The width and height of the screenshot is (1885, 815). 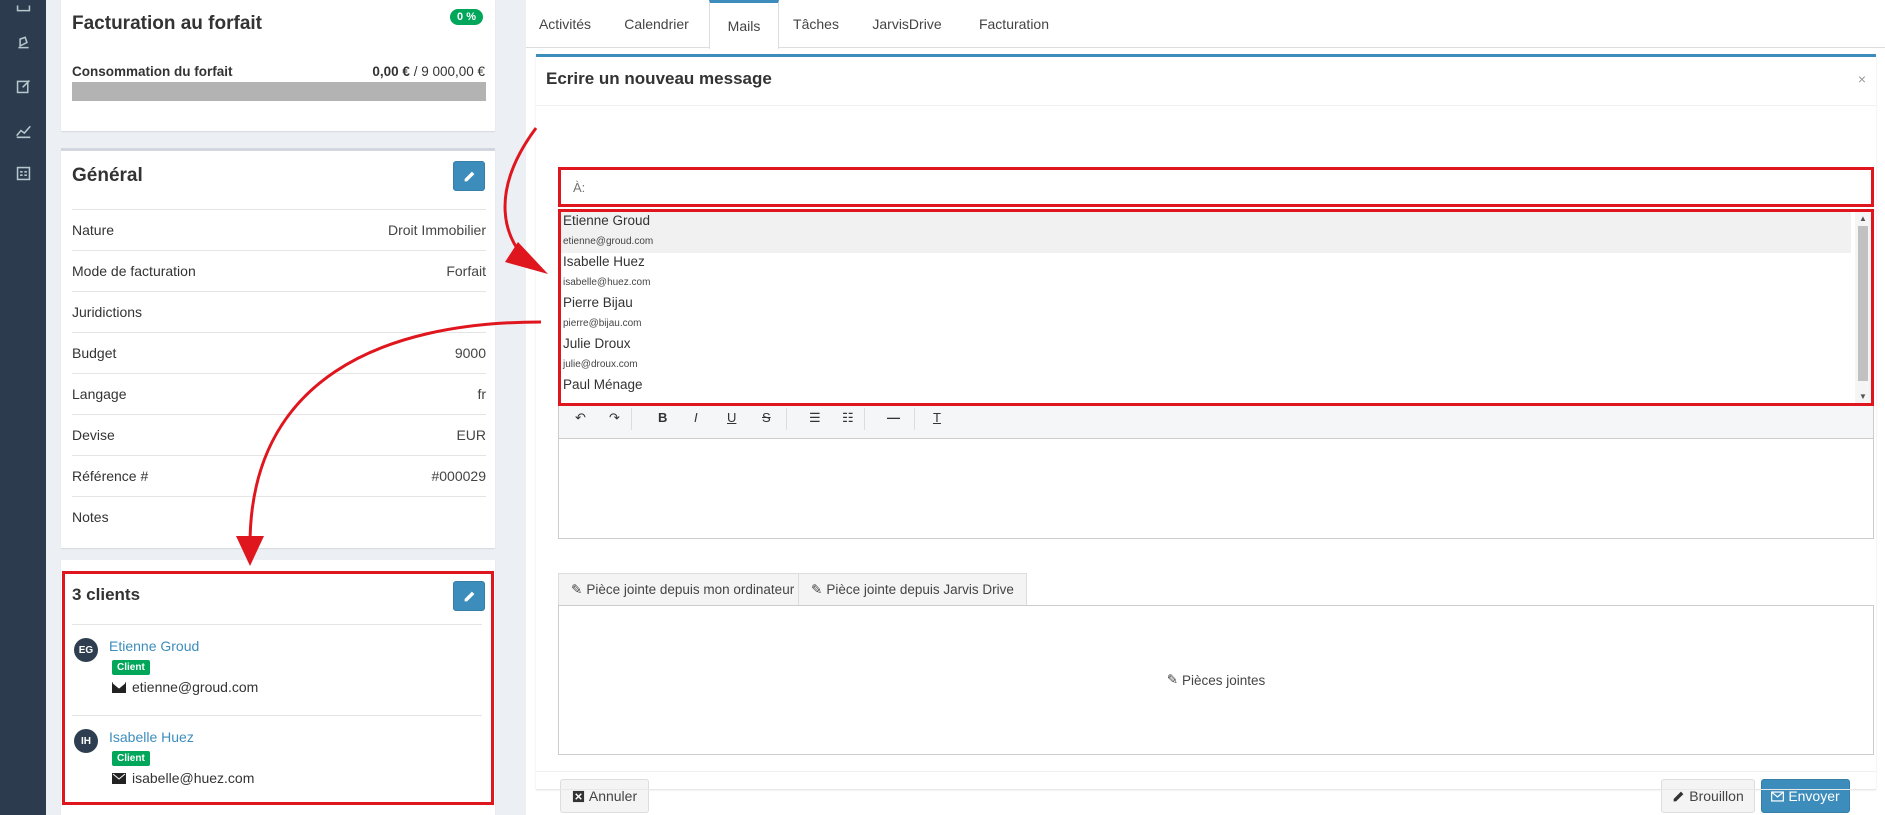 I want to click on tab-facturation: Facturation, so click(x=1014, y=24).